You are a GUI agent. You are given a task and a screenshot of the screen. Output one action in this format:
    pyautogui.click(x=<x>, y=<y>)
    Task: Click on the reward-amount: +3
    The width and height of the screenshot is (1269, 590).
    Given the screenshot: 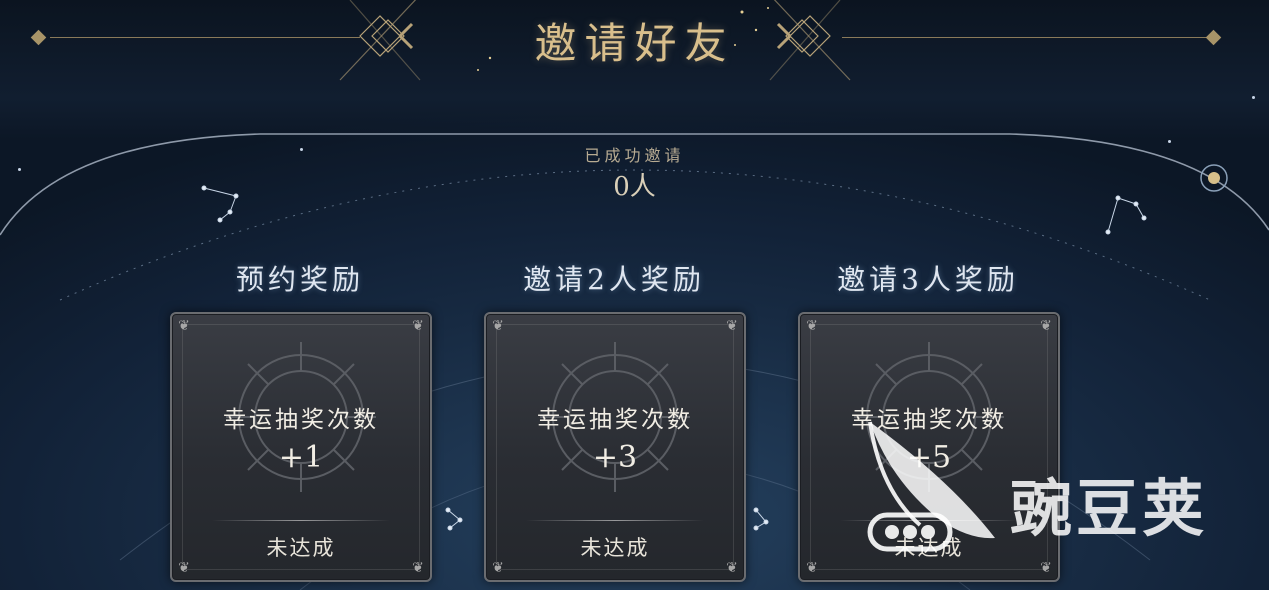 What is the action you would take?
    pyautogui.click(x=615, y=457)
    